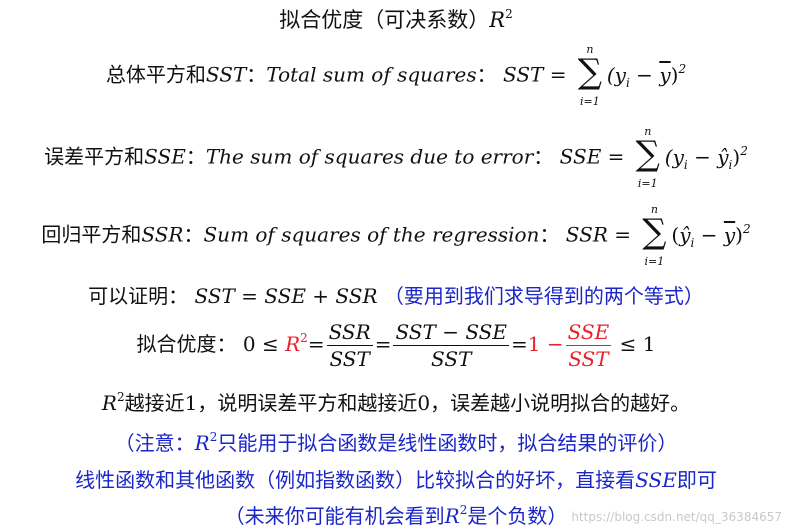  Describe the element at coordinates (286, 296) in the screenshot. I see `proof-formula: SST = SSE + SSR` at that location.